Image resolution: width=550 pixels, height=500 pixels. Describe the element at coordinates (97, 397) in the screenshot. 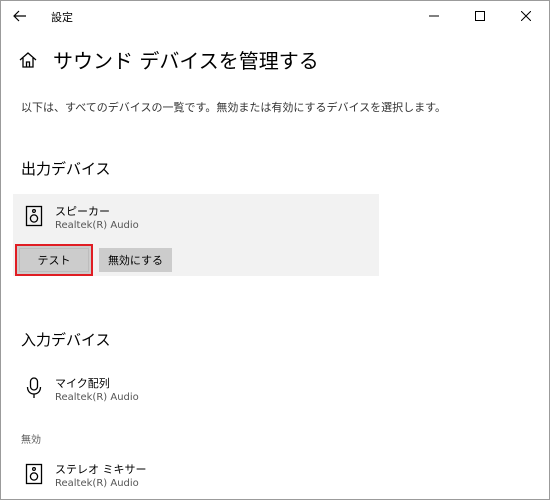

I see `microphone-device-driver: Realtek(R) Audio` at that location.